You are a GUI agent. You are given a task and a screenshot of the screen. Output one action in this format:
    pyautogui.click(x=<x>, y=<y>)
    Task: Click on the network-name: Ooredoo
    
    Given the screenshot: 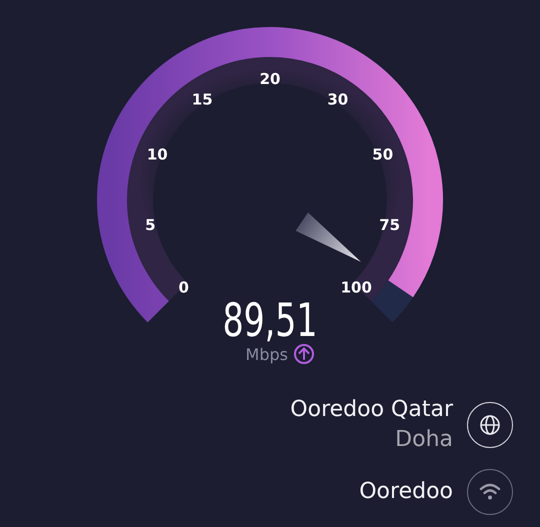 What is the action you would take?
    pyautogui.click(x=406, y=492)
    